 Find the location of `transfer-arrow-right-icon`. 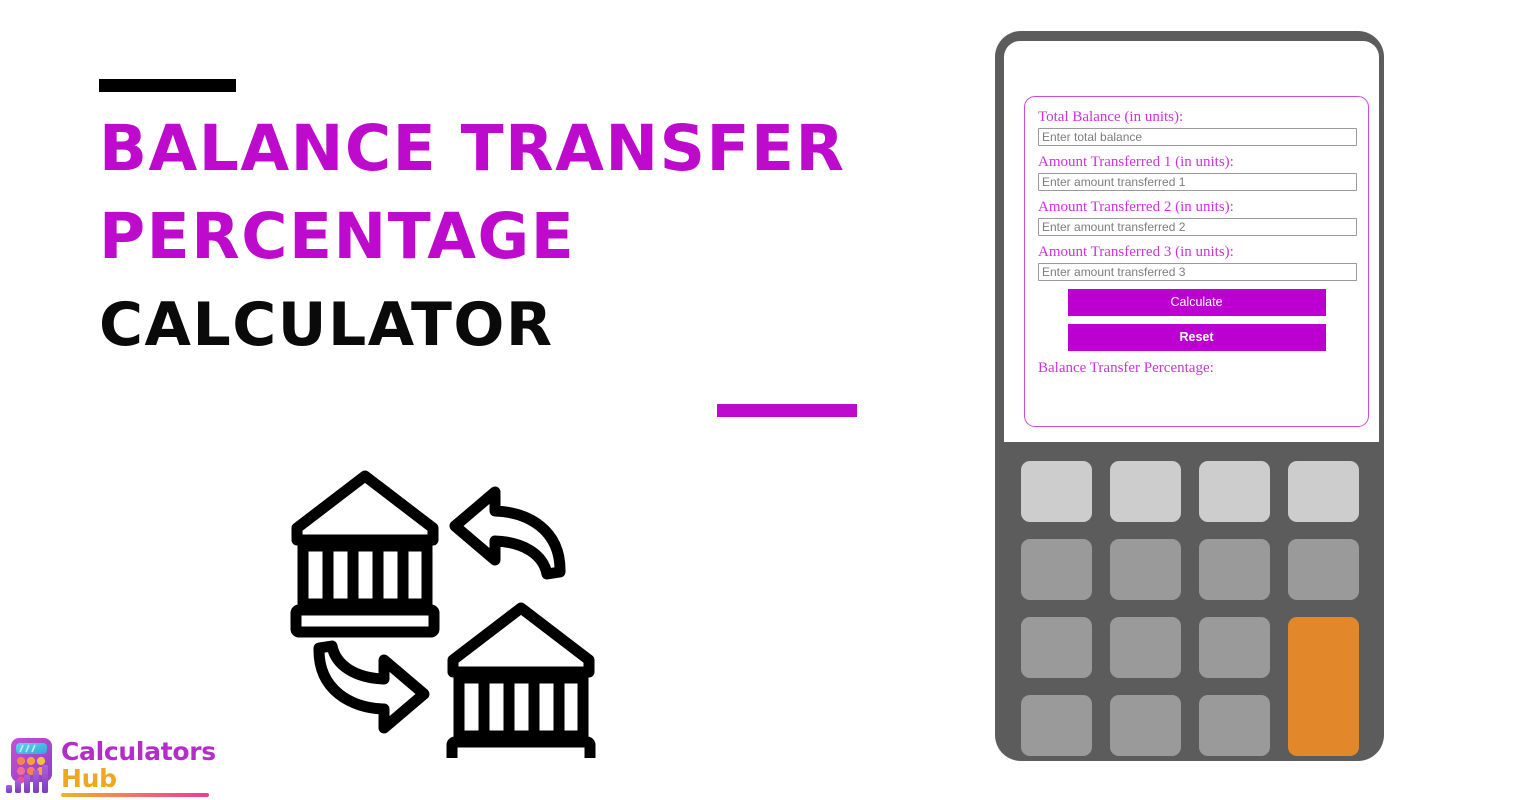

transfer-arrow-right-icon is located at coordinates (371, 687).